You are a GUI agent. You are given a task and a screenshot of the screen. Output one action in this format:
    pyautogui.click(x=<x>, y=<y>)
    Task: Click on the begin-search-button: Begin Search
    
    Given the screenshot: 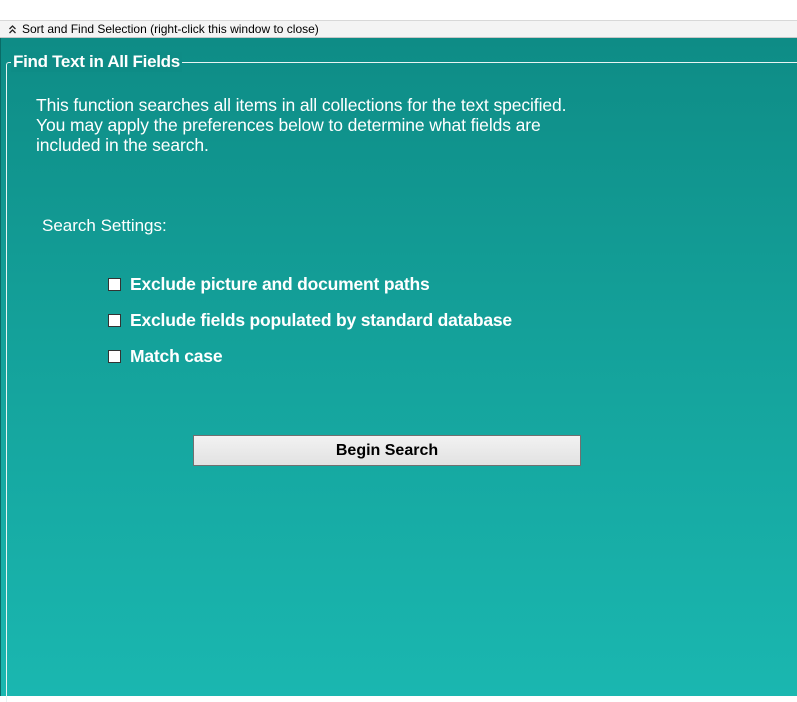 What is the action you would take?
    pyautogui.click(x=387, y=450)
    